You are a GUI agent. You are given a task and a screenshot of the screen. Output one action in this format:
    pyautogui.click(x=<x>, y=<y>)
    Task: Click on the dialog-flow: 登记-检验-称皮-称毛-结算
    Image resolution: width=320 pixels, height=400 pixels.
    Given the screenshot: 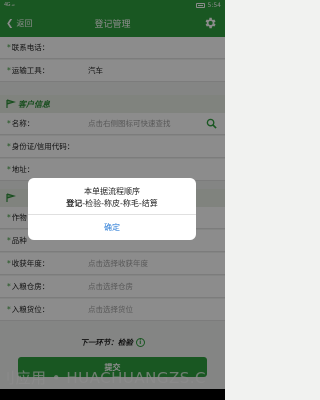 What is the action you would take?
    pyautogui.click(x=112, y=203)
    